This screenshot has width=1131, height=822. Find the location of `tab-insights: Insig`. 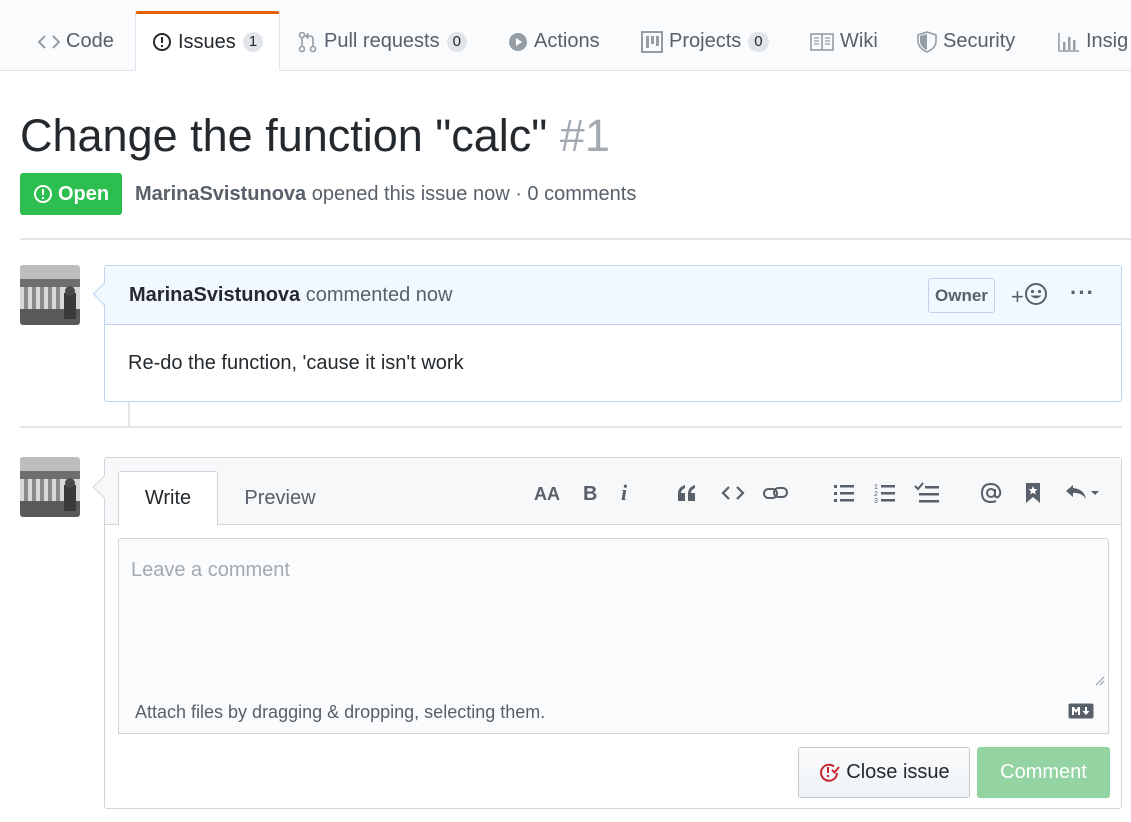

tab-insights: Insig is located at coordinates (1093, 41).